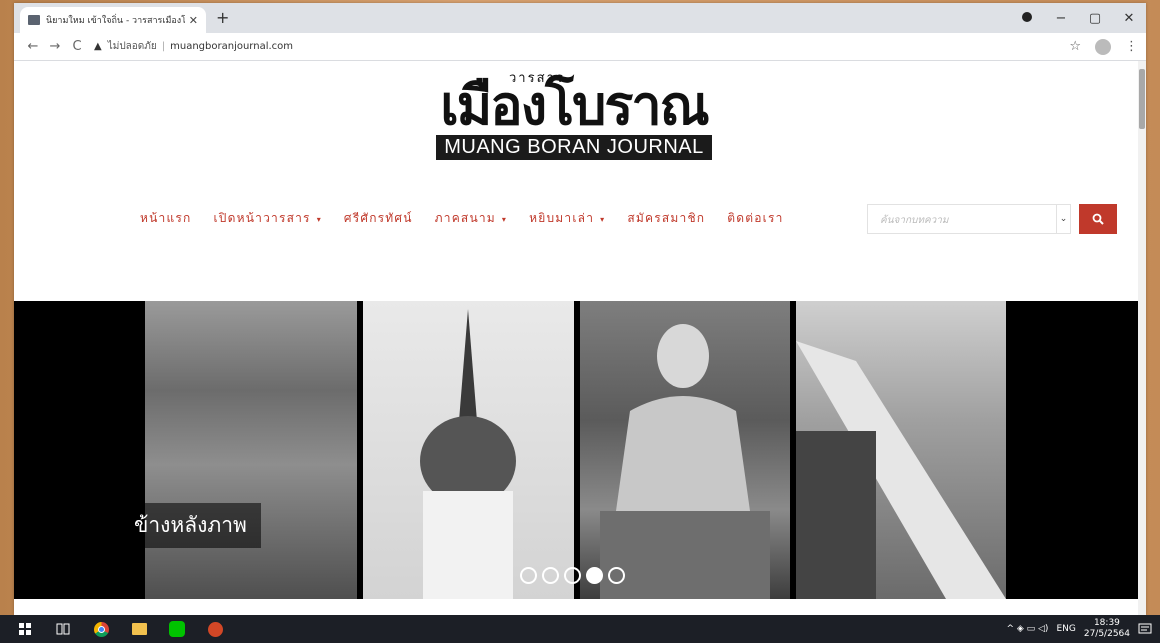 The image size is (1160, 643). I want to click on logo-thai-text: เมืองโบราณ, so click(575, 105).